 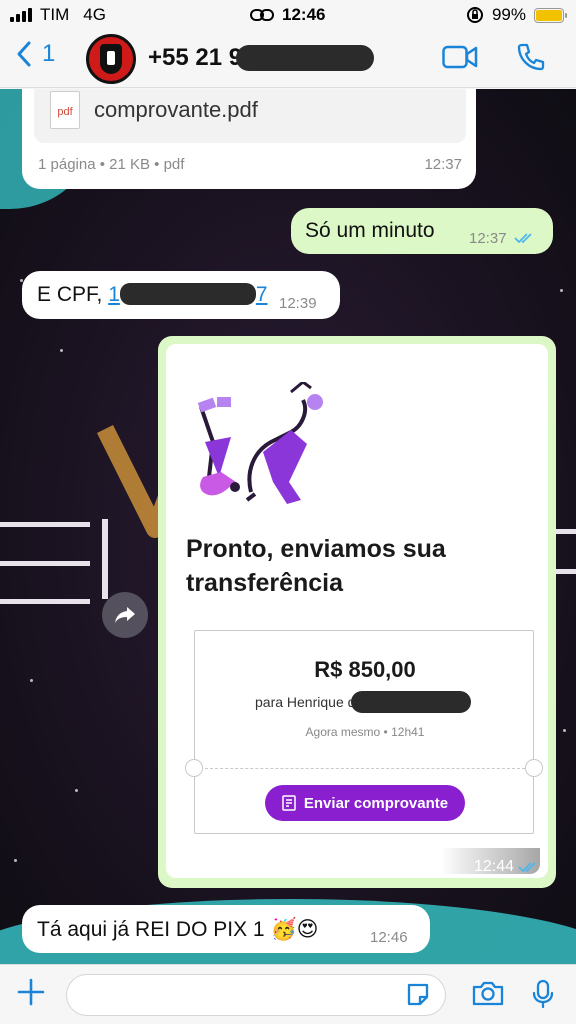 I want to click on input-actions, so click(x=513, y=994).